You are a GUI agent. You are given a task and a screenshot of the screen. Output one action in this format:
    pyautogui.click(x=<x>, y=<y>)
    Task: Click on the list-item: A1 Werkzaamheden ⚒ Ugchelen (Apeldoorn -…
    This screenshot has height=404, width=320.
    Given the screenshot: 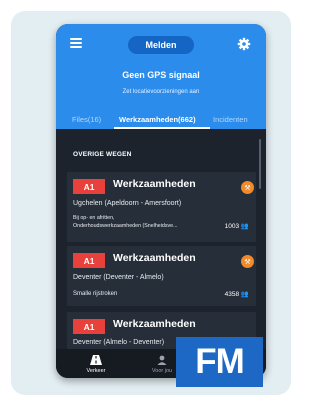 What is the action you would take?
    pyautogui.click(x=161, y=207)
    